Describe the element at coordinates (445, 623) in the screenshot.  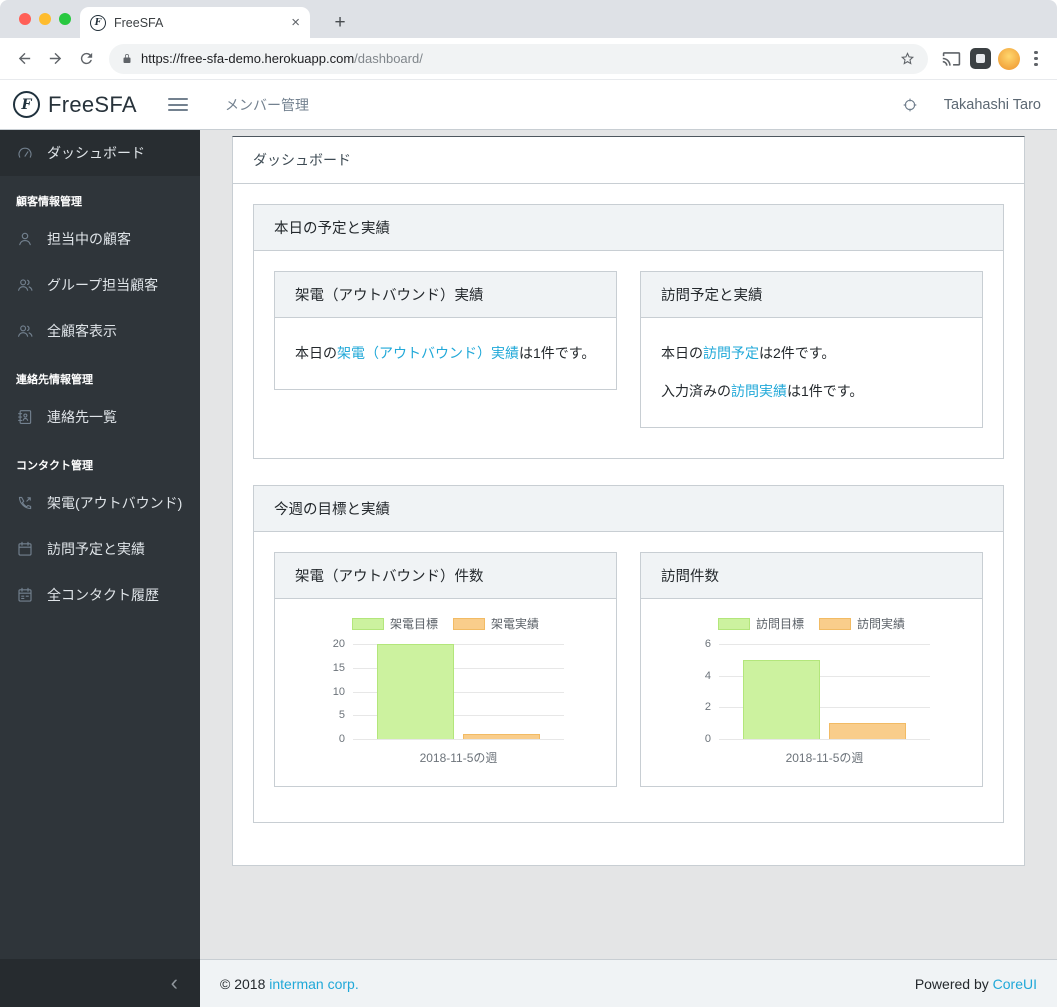
I see `chart-legend: 架電目標 架電実績` at that location.